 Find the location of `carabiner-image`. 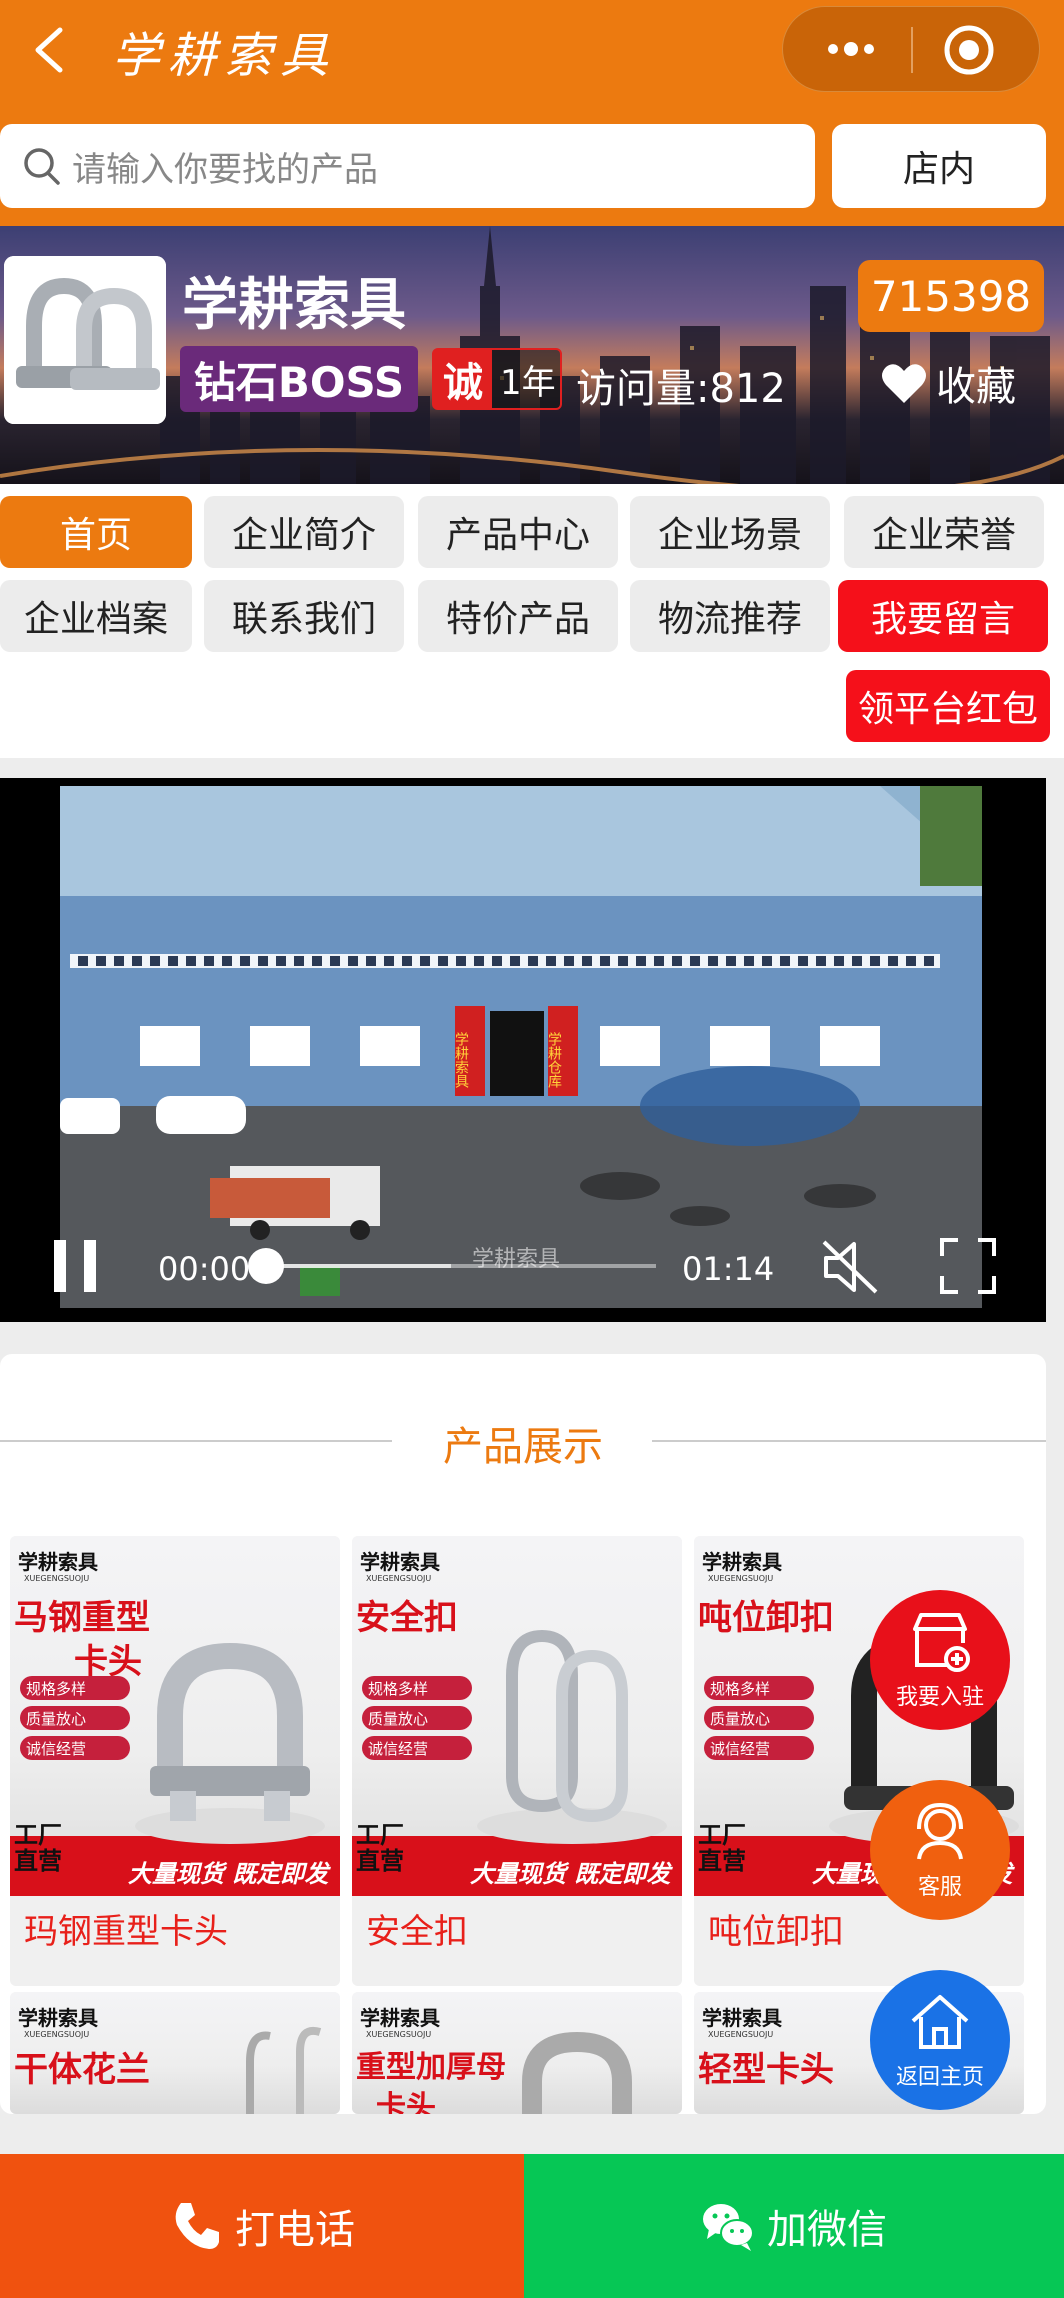

carabiner-image is located at coordinates (572, 1736).